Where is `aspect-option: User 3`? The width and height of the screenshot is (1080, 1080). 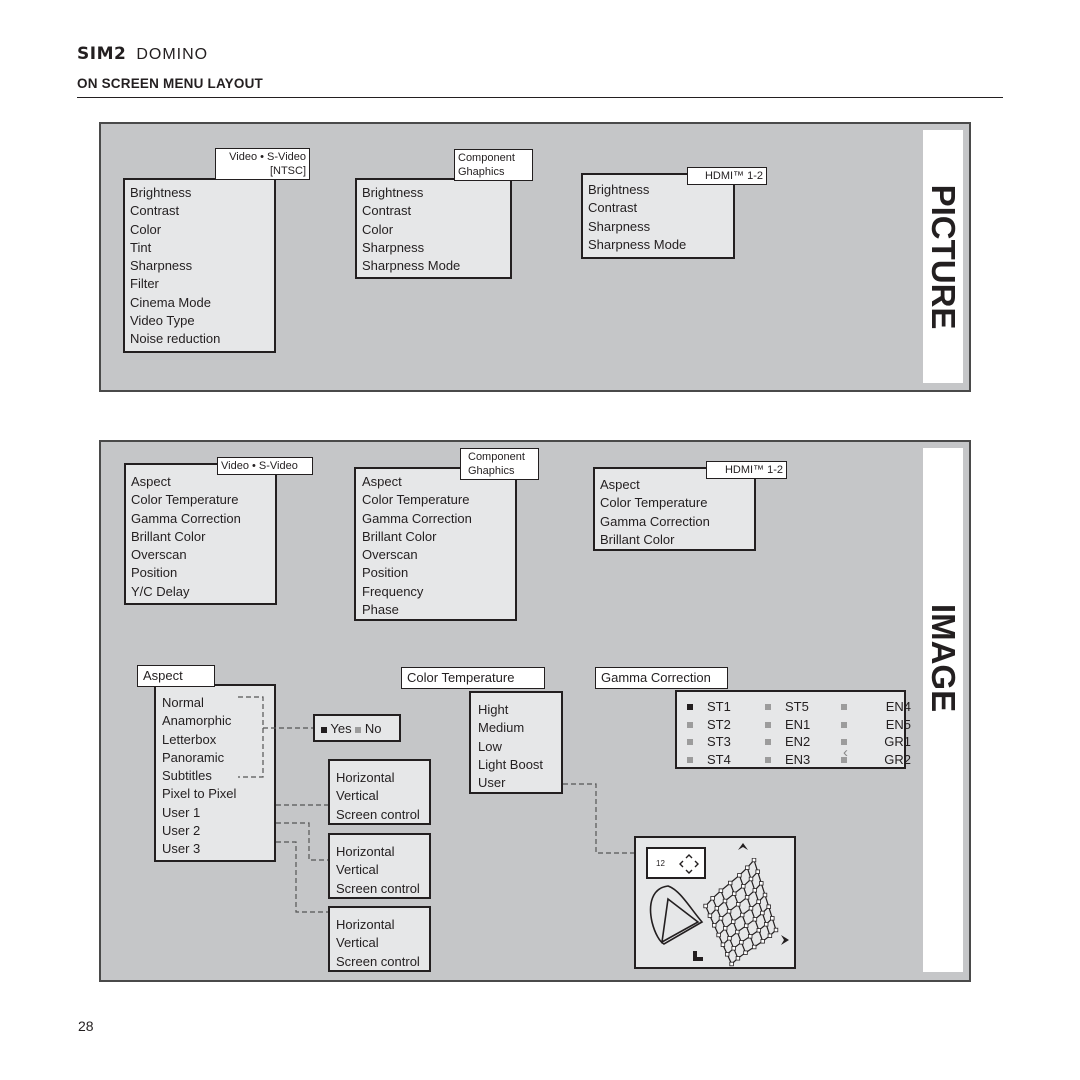
aspect-option: User 3 is located at coordinates (218, 849).